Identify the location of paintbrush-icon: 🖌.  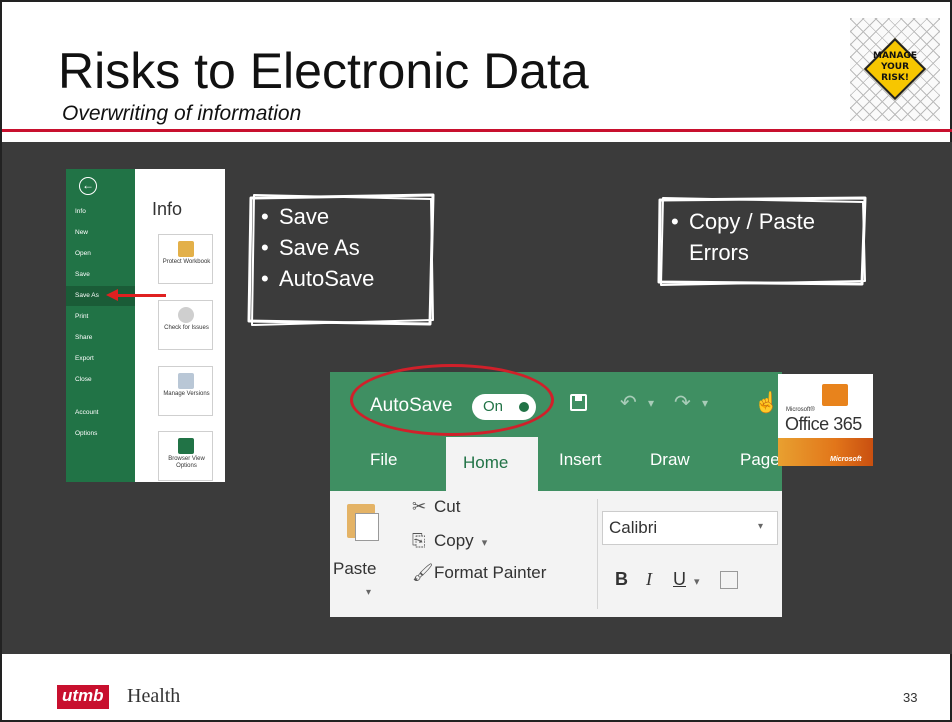
(423, 572).